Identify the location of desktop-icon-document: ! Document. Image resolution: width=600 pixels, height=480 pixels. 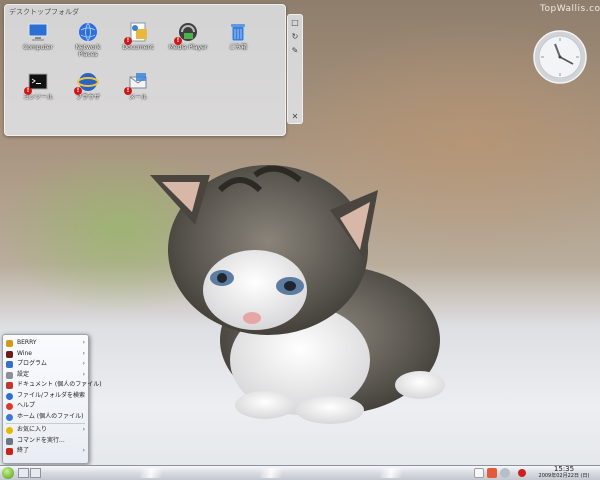
(138, 43).